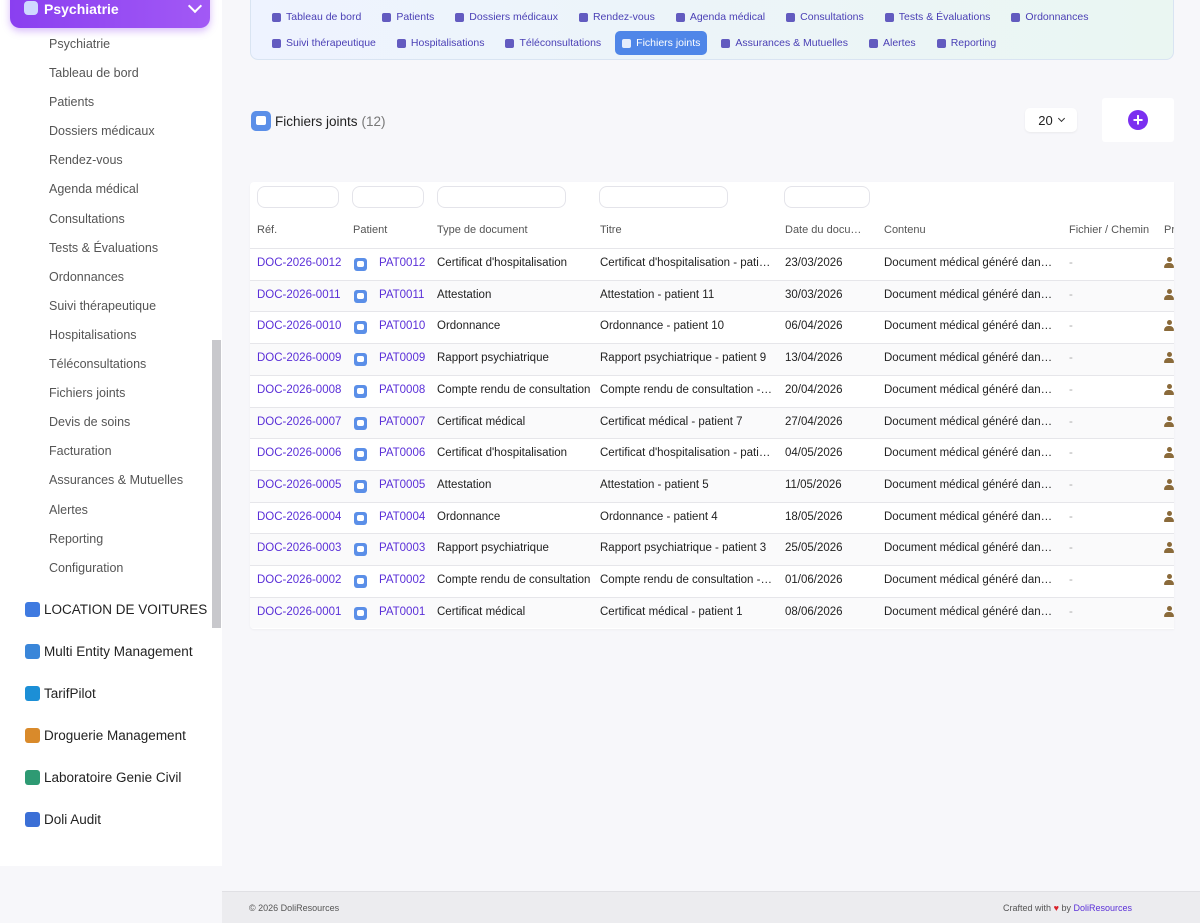 The height and width of the screenshot is (923, 1200). What do you see at coordinates (611, 230) in the screenshot?
I see `column-header-title: Titre` at bounding box center [611, 230].